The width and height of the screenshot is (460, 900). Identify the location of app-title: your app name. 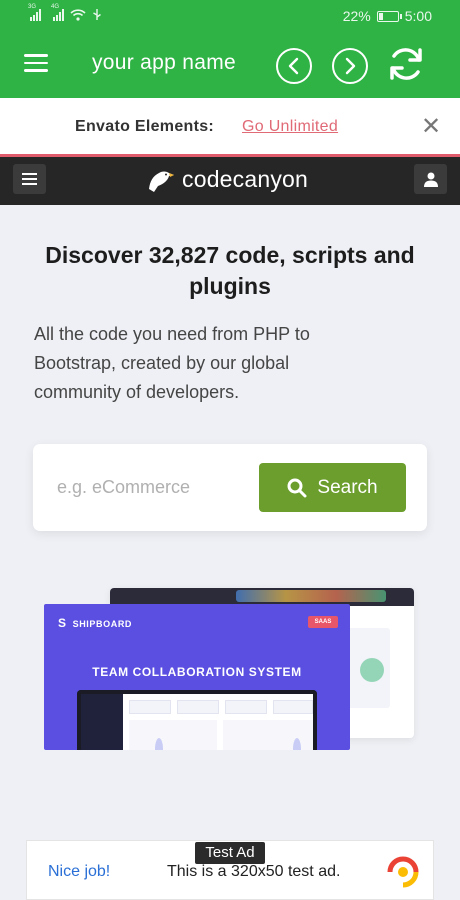
(164, 62).